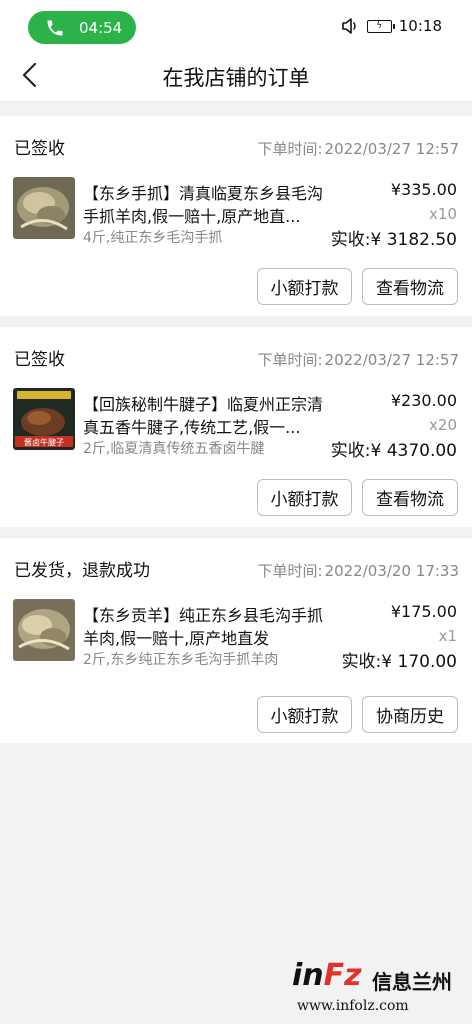 The height and width of the screenshot is (1024, 472). Describe the element at coordinates (353, 1006) in the screenshot. I see `watermark-url: www.infolz.com` at that location.